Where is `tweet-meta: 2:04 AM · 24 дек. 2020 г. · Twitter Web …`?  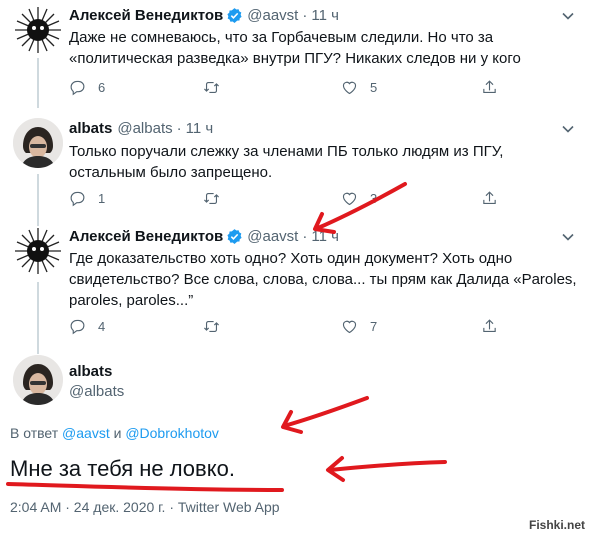
tweet-meta: 2:04 AM · 24 дек. 2020 г. · Twitter Web … is located at coordinates (145, 507).